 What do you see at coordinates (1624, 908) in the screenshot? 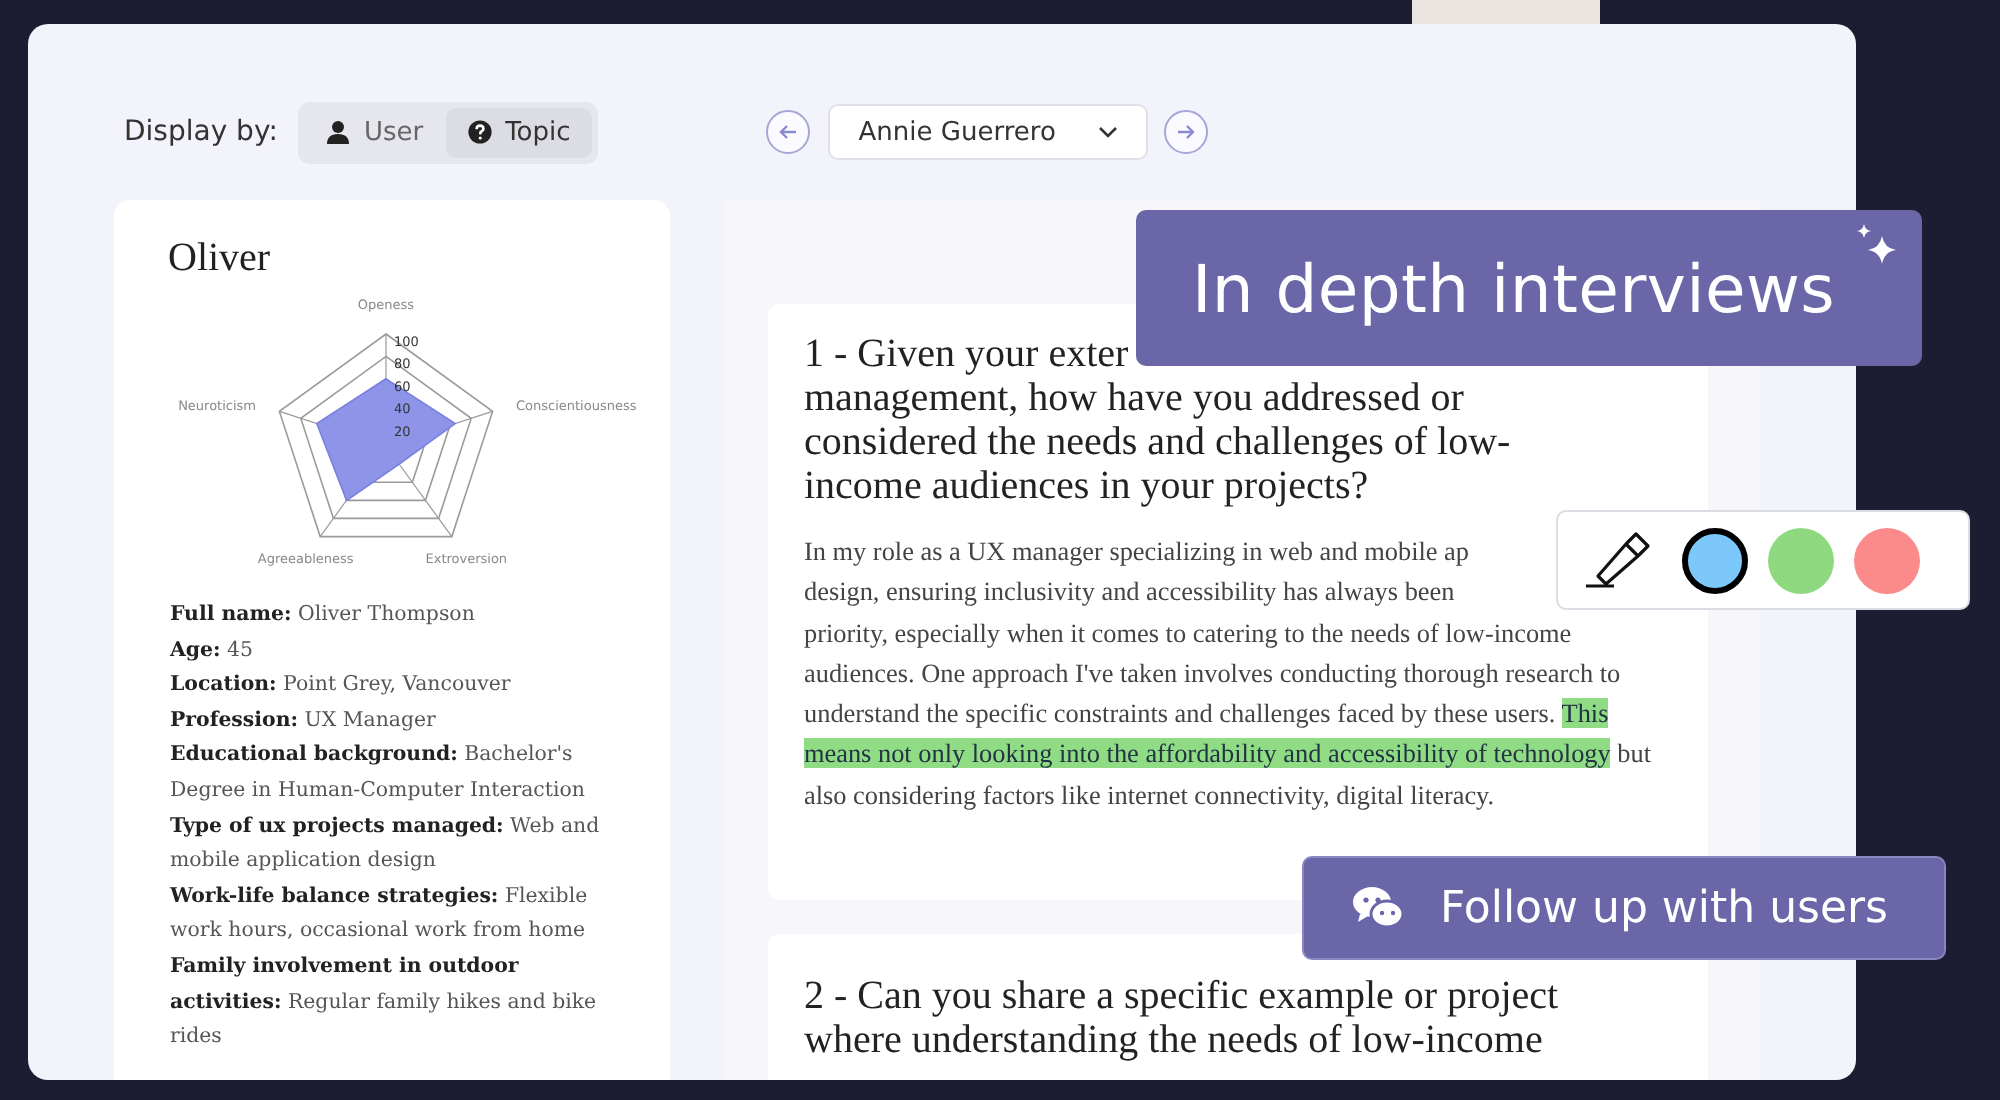
I see `follow-up-button: Follow up with users` at bounding box center [1624, 908].